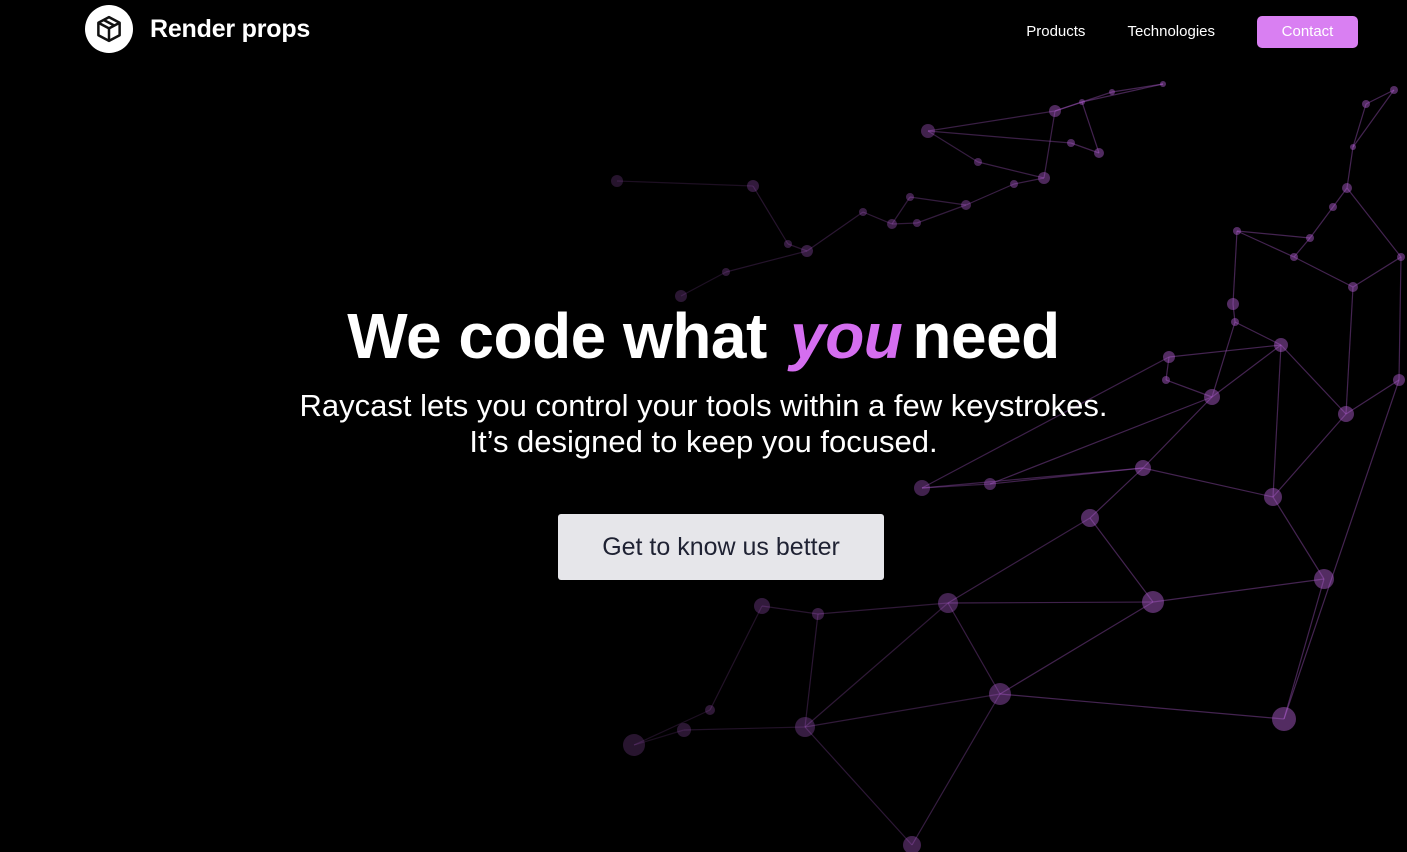  I want to click on hero-subtitle-line-2: It’s designed to keep you focused., so click(703, 441).